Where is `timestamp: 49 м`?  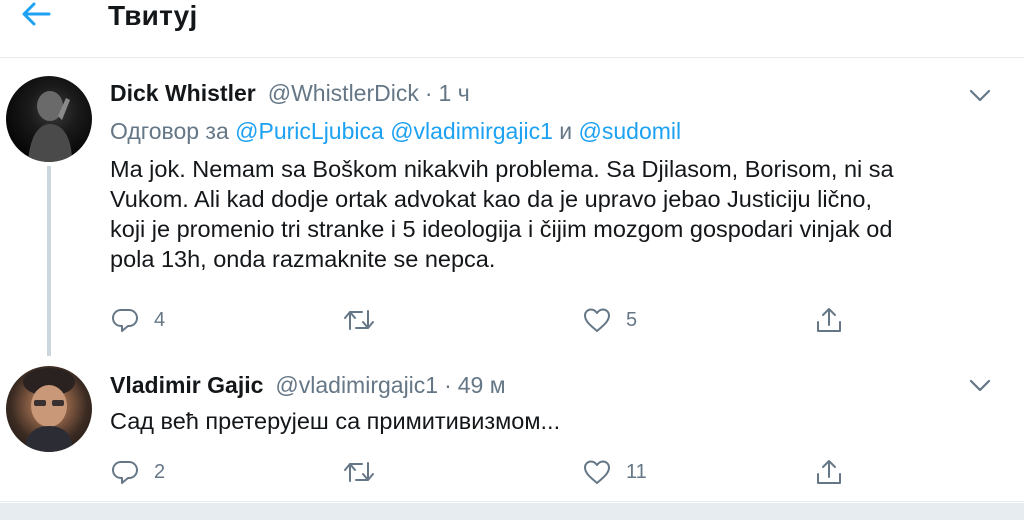
timestamp: 49 м is located at coordinates (482, 385).